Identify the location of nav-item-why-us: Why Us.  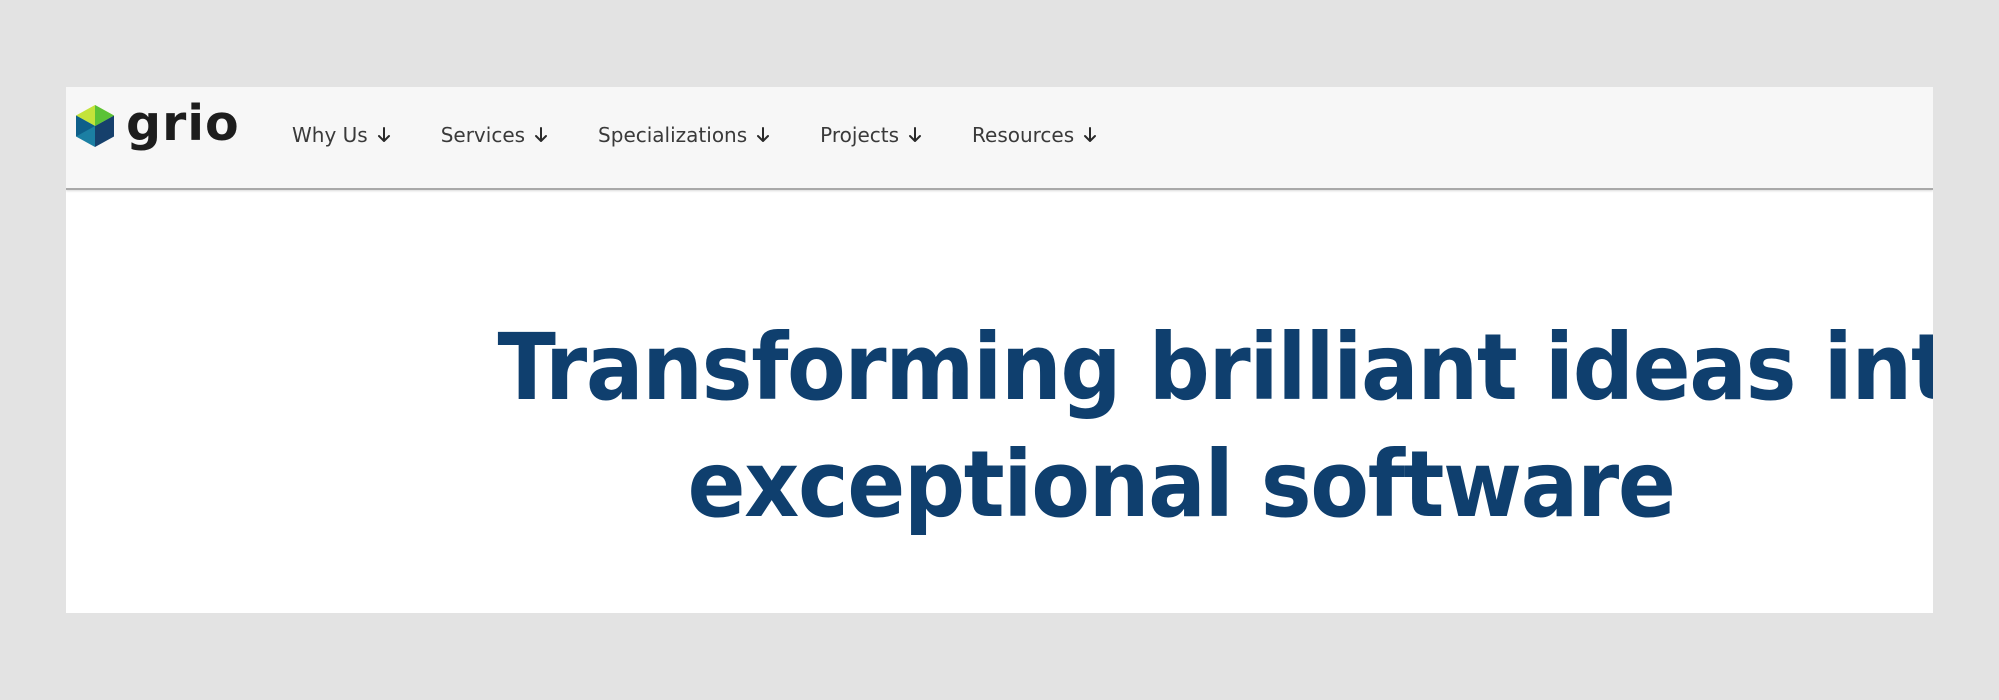
(341, 135).